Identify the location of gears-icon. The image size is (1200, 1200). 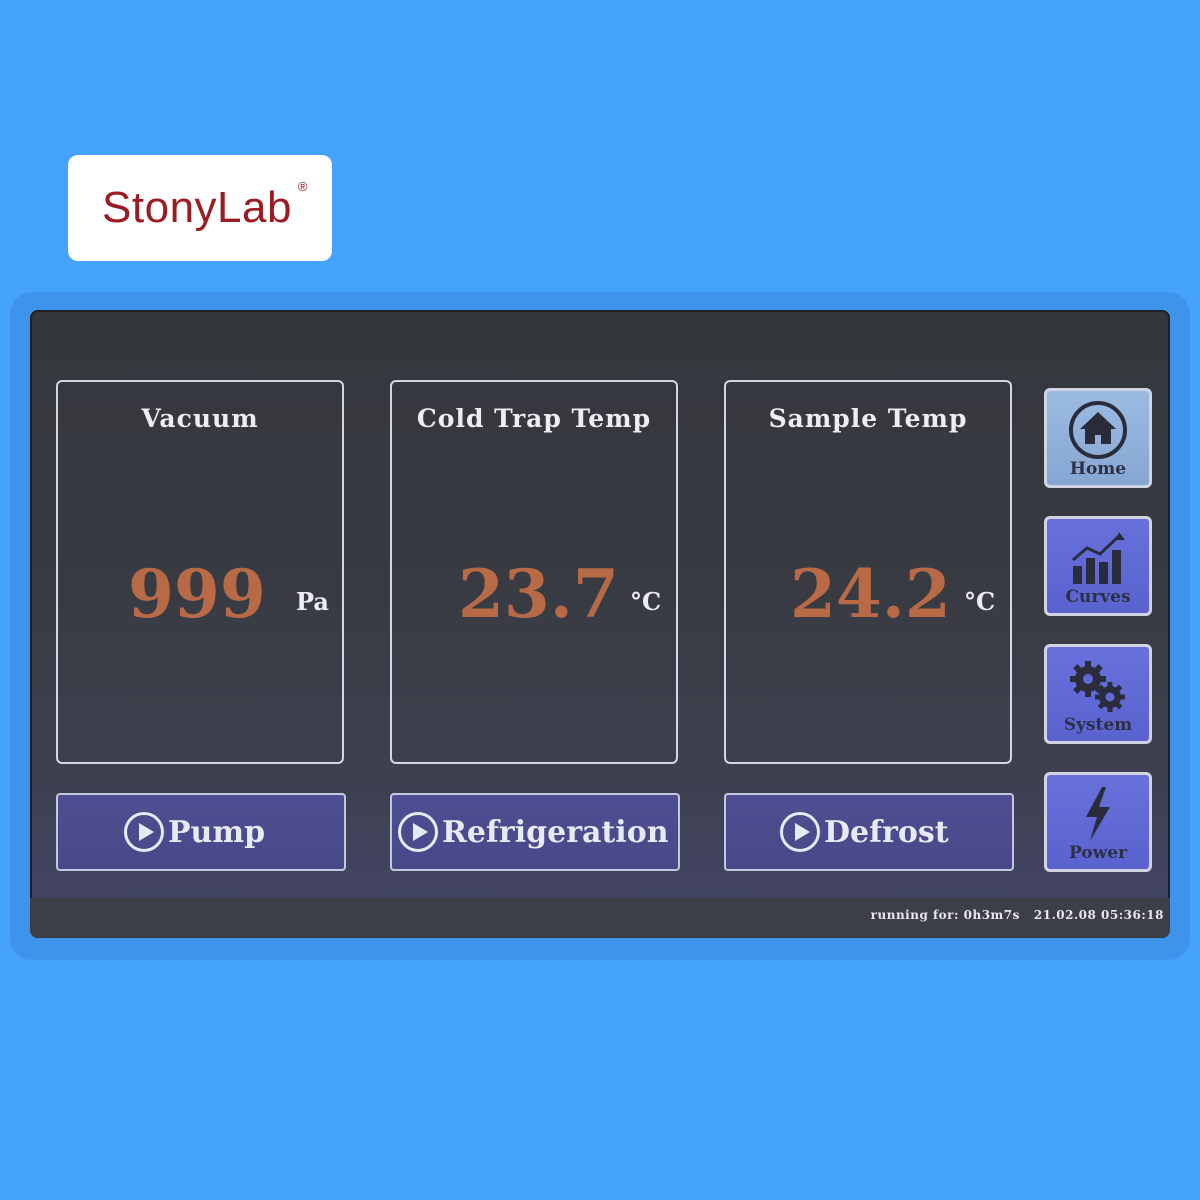
(1098, 686).